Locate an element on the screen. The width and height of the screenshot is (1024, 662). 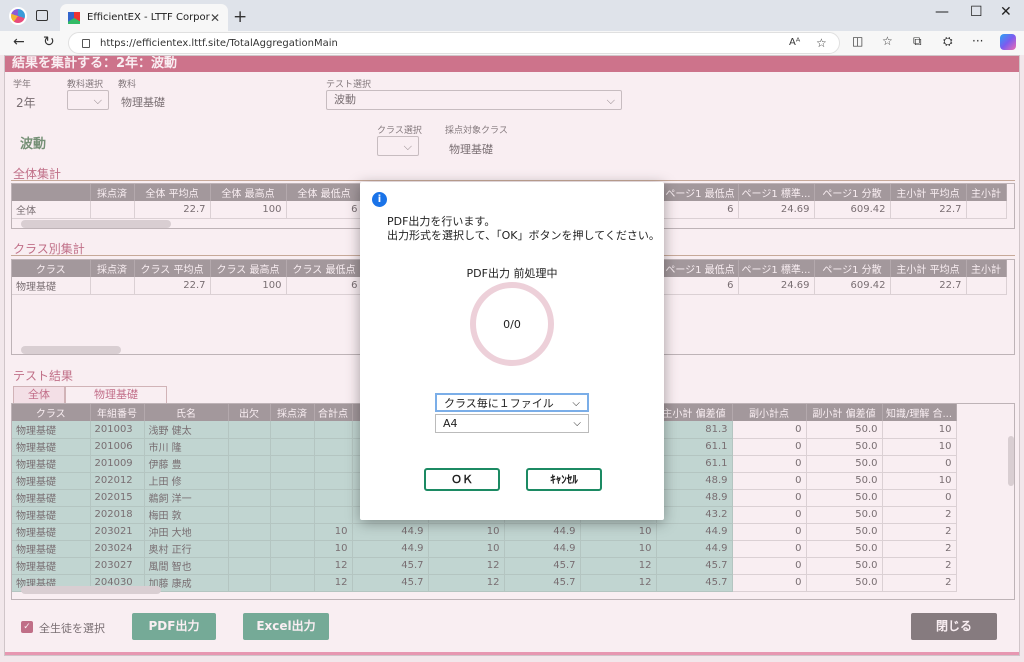
profile-avatar-icon is located at coordinates (18, 16).